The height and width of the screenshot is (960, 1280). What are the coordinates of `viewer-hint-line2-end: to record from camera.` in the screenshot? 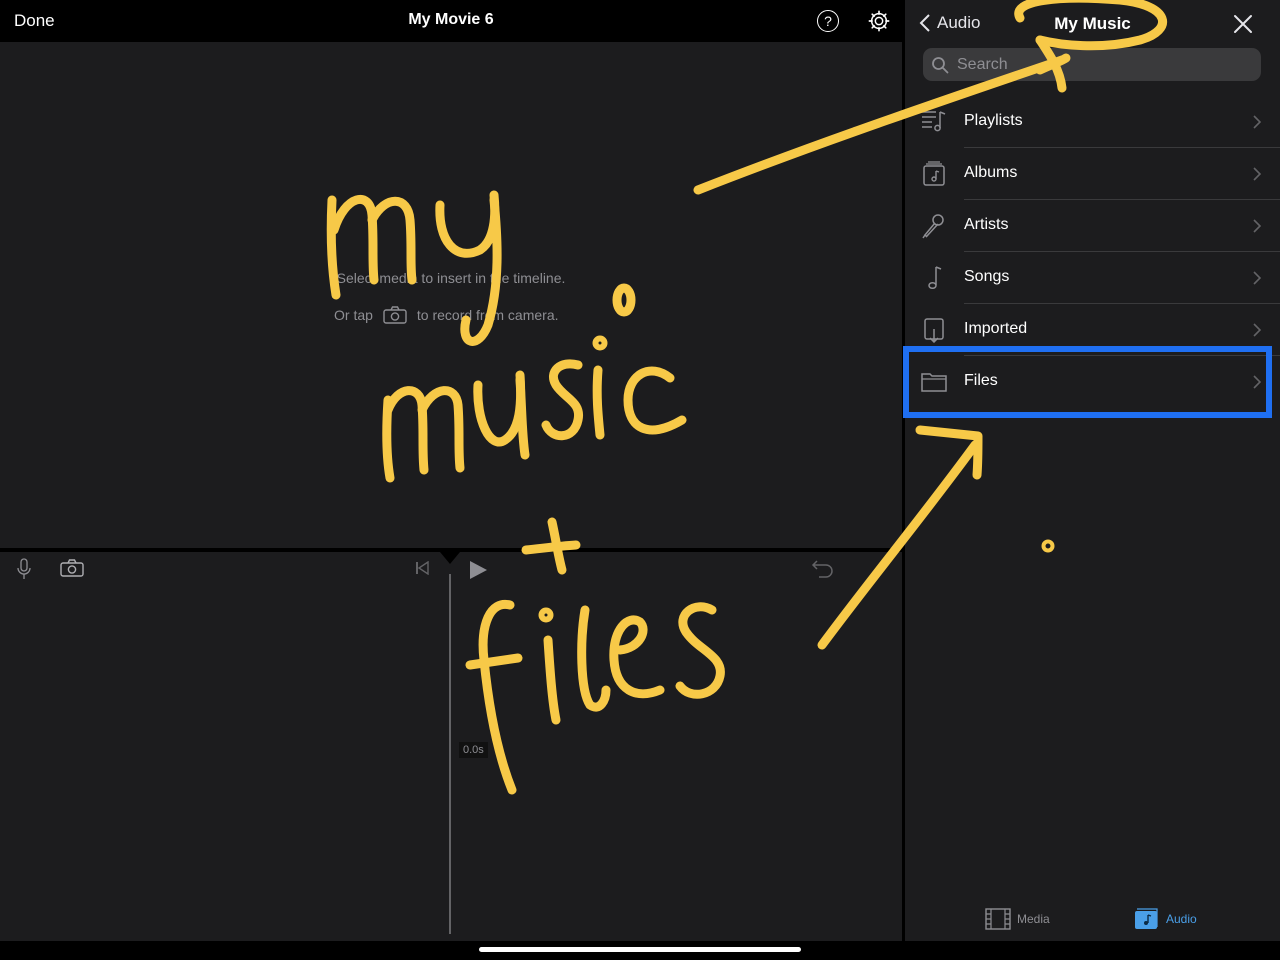 It's located at (487, 315).